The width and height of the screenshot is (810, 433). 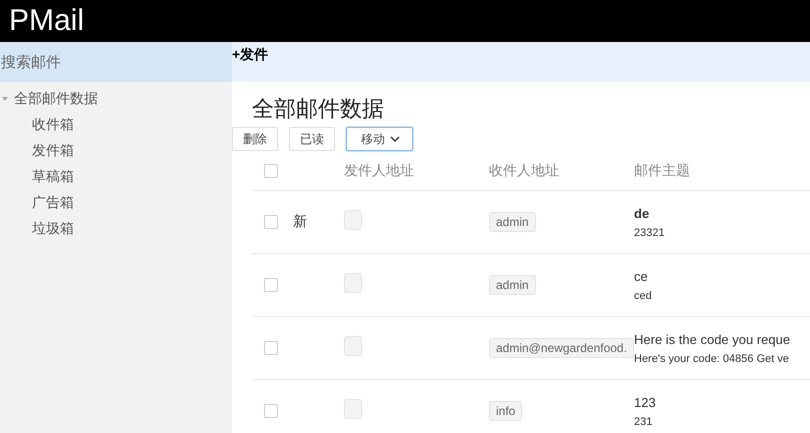 What do you see at coordinates (53, 151) in the screenshot?
I see `tree-item: 发件箱` at bounding box center [53, 151].